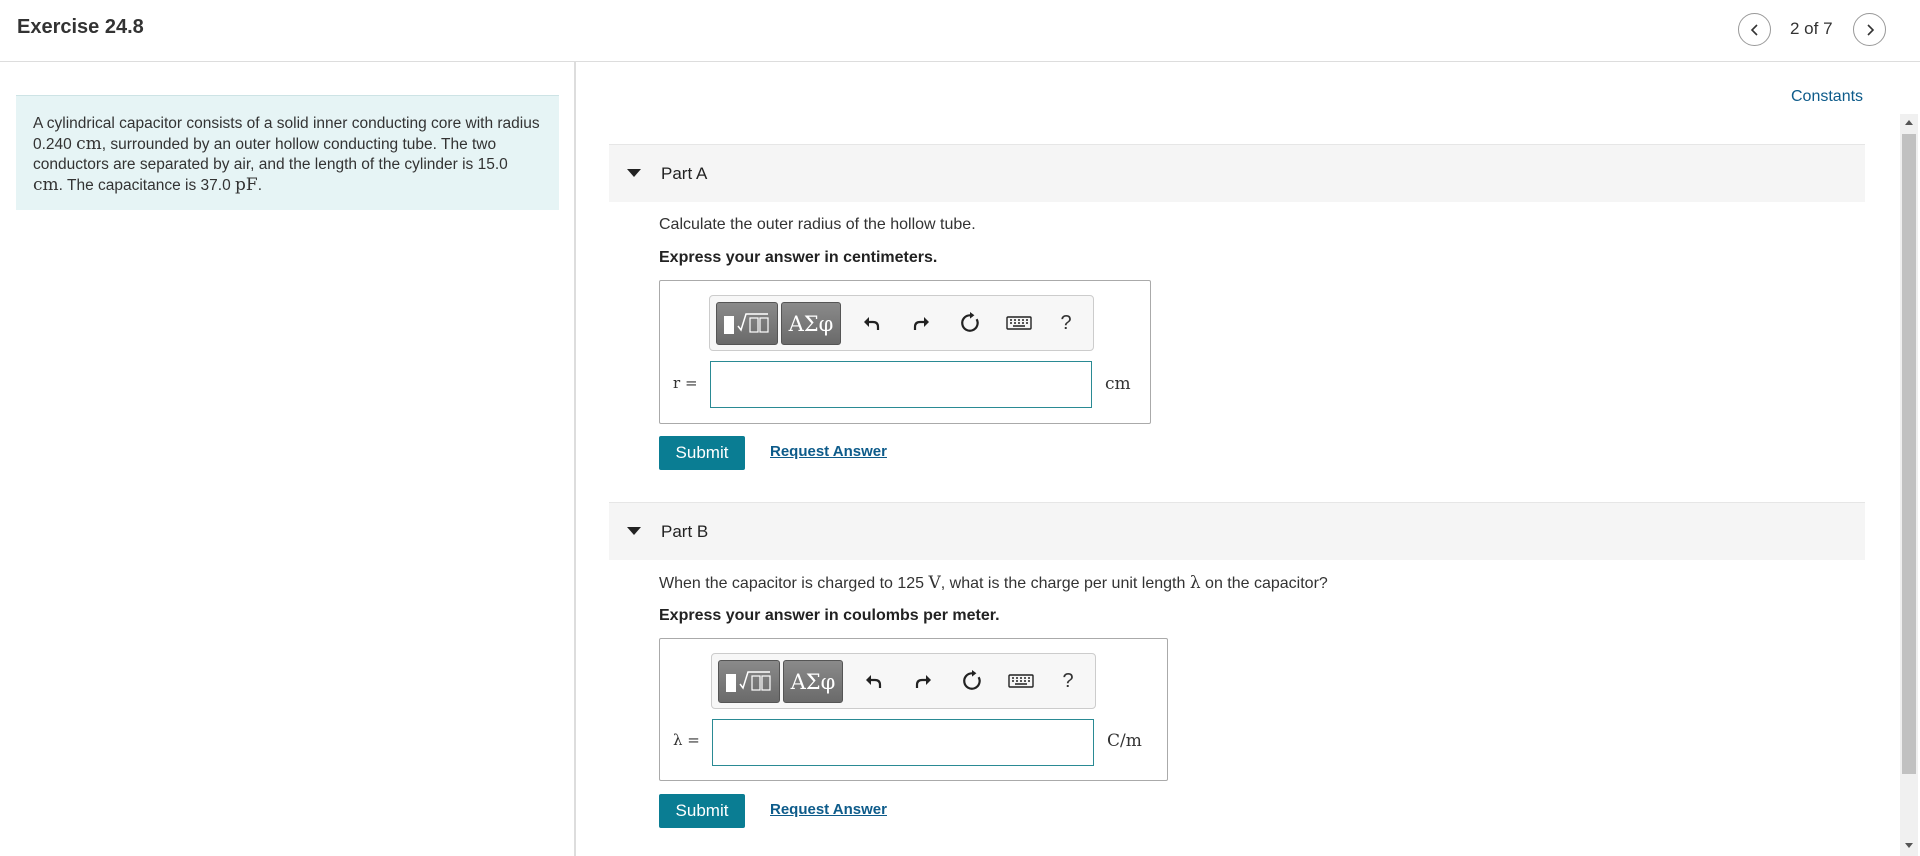  What do you see at coordinates (246, 185) in the screenshot?
I see `unit-pf: pF` at bounding box center [246, 185].